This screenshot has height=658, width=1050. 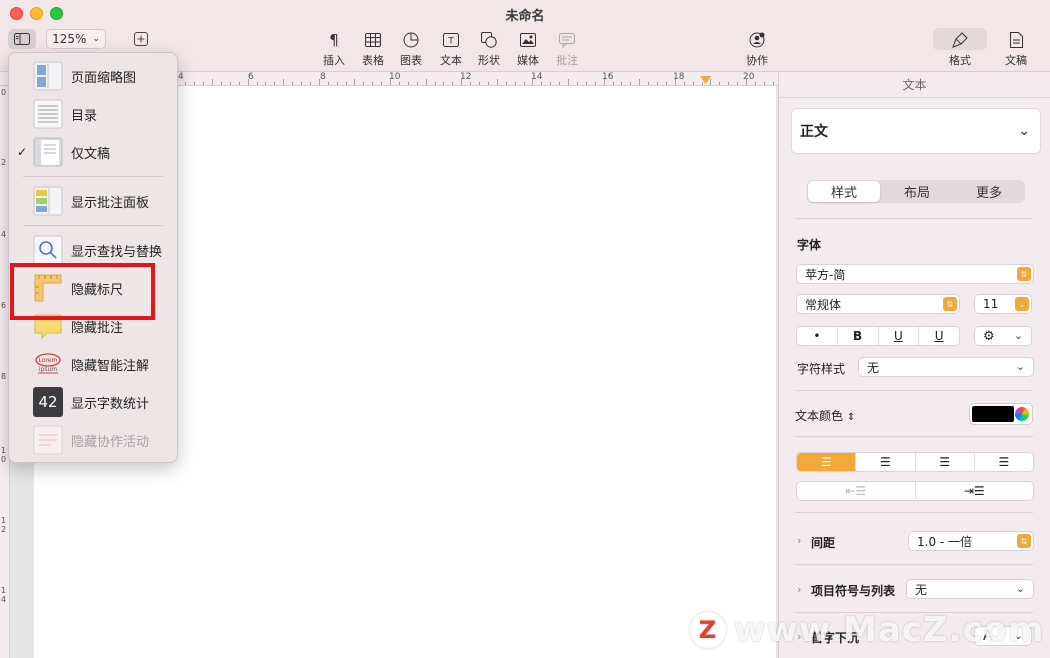 I want to click on tab-layout: 布局, so click(x=917, y=191).